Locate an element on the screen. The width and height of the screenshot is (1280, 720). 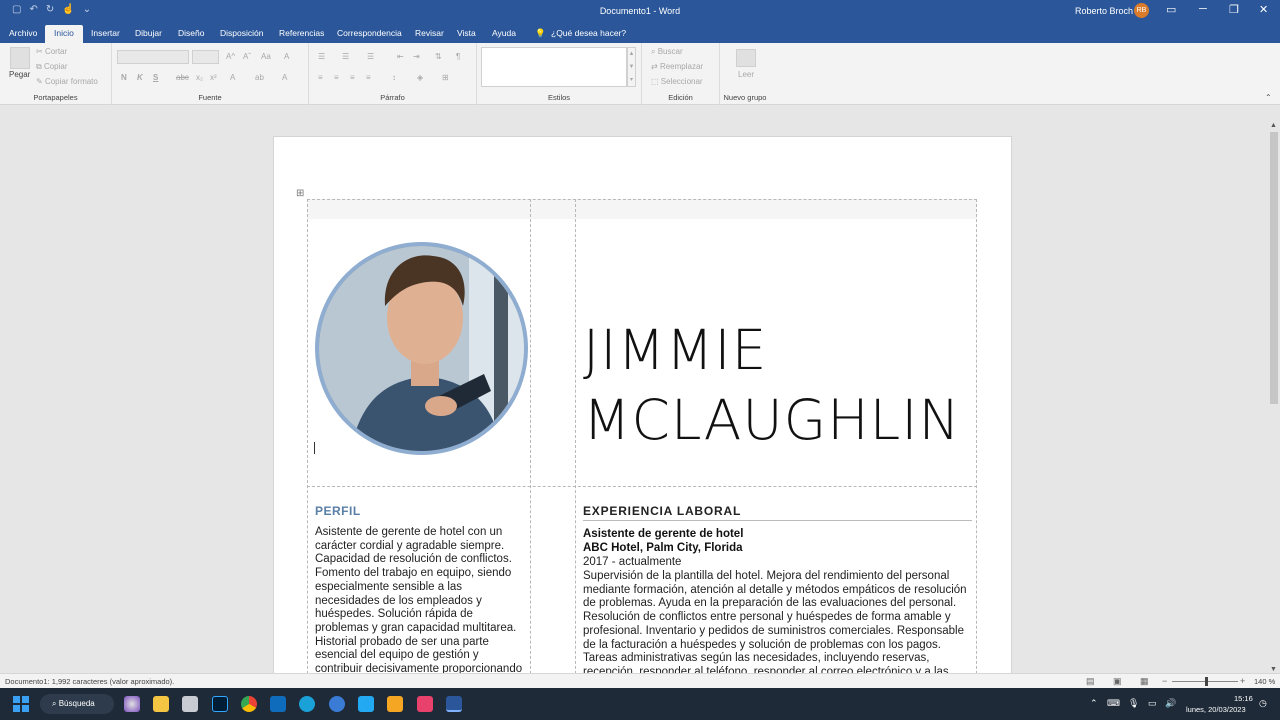
microphone-icon: 🎙 is located at coordinates (1133, 703).